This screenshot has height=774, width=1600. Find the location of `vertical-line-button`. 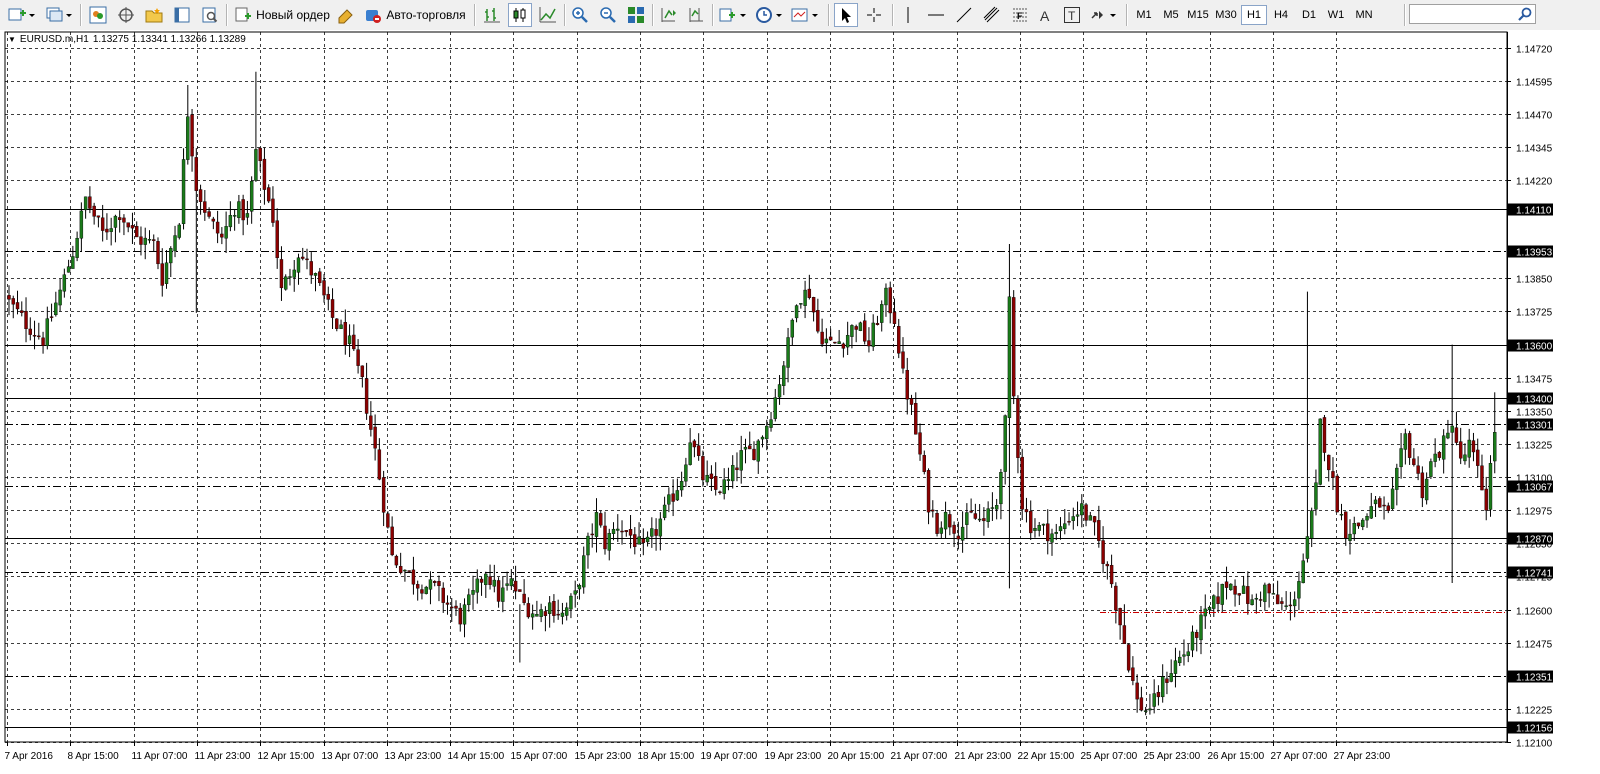

vertical-line-button is located at coordinates (908, 15).